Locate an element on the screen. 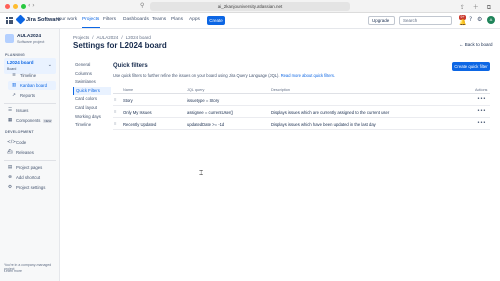 This screenshot has width=500, height=281. sidebar-item-label: Timeline is located at coordinates (28, 75).